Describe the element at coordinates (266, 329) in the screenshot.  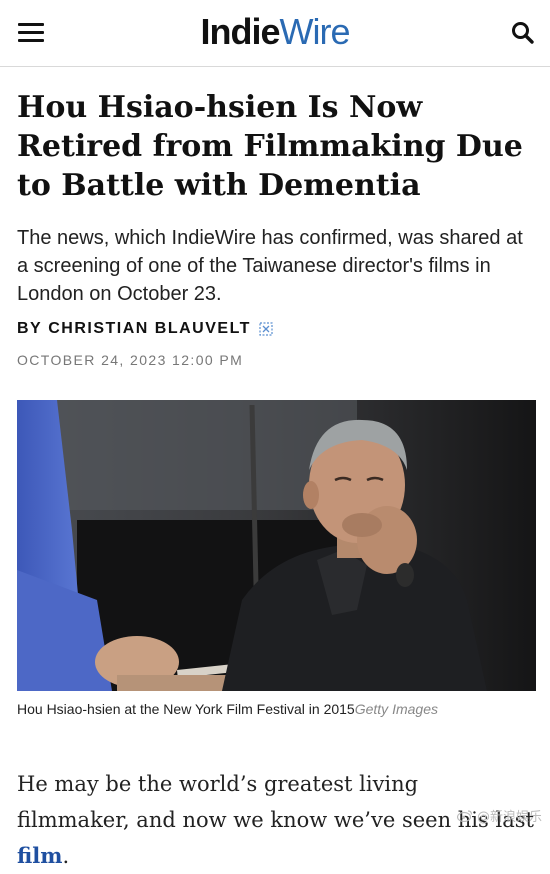
I see `author-expand-icon` at that location.